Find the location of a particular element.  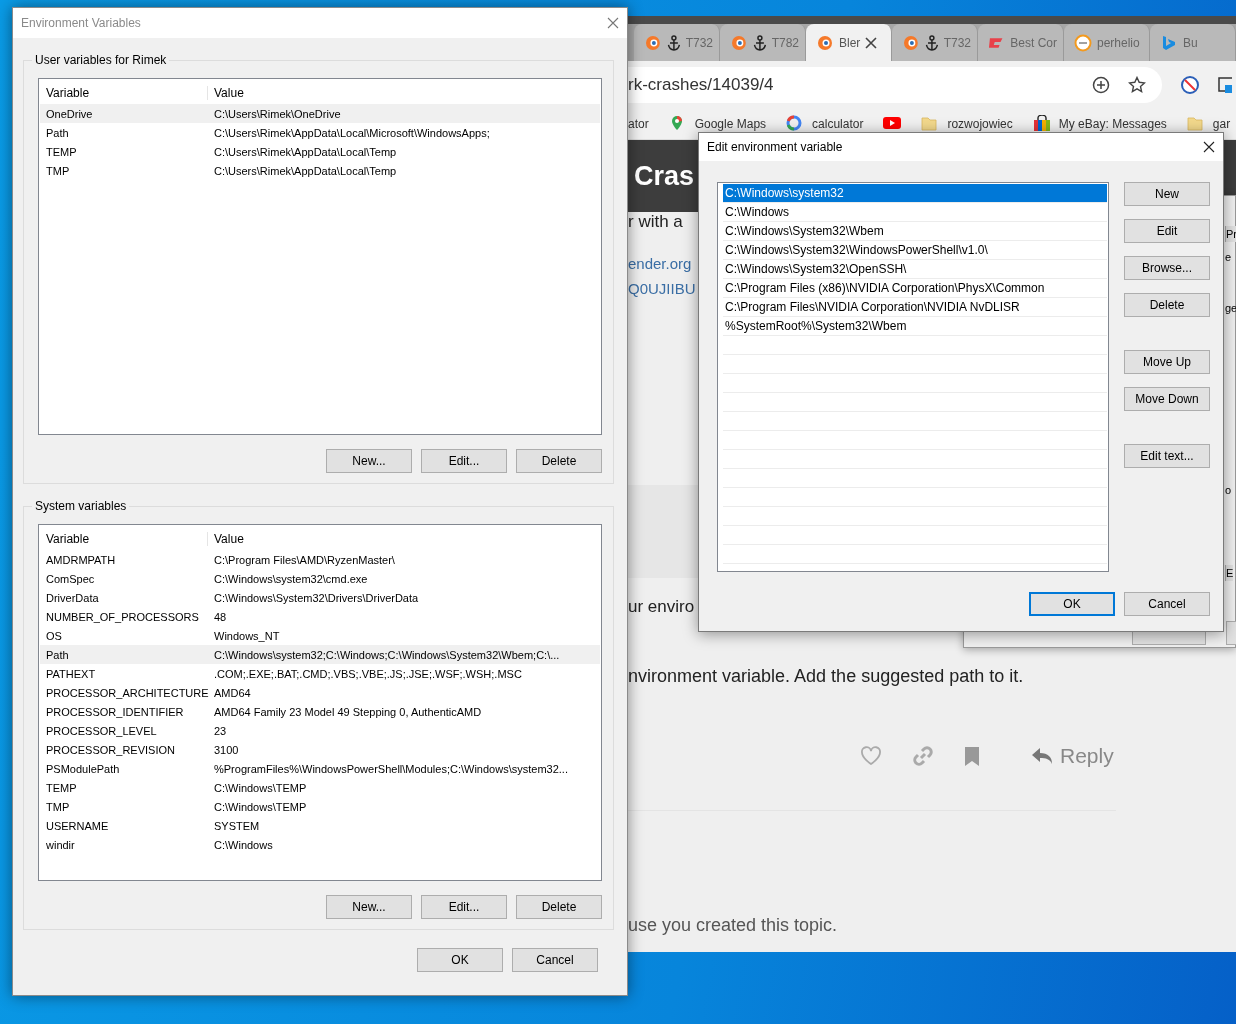

link: Q0UJIIBU is located at coordinates (662, 288).